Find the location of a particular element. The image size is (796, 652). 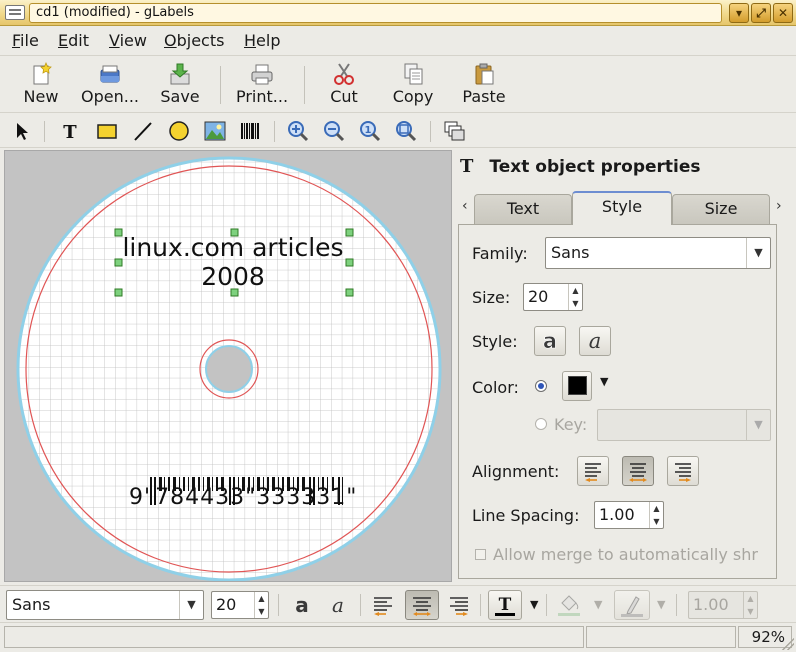

bold-toggle: a is located at coordinates (550, 341).